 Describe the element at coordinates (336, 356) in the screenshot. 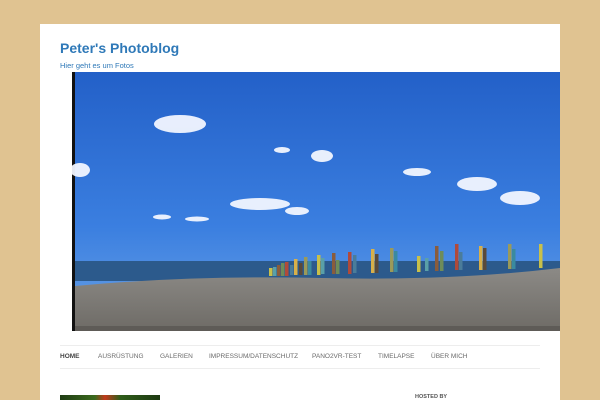

I see `nav-item-pano2vr-test: Pano2VR-Test` at that location.